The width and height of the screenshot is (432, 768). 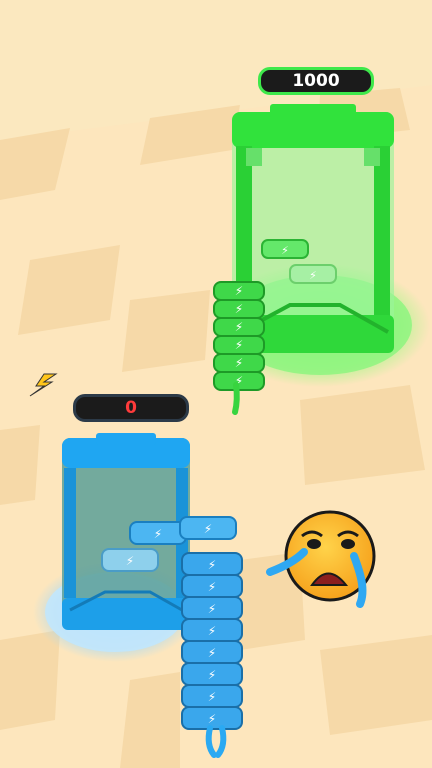 I want to click on player-tank-battery-2: ⚡, so click(x=130, y=560).